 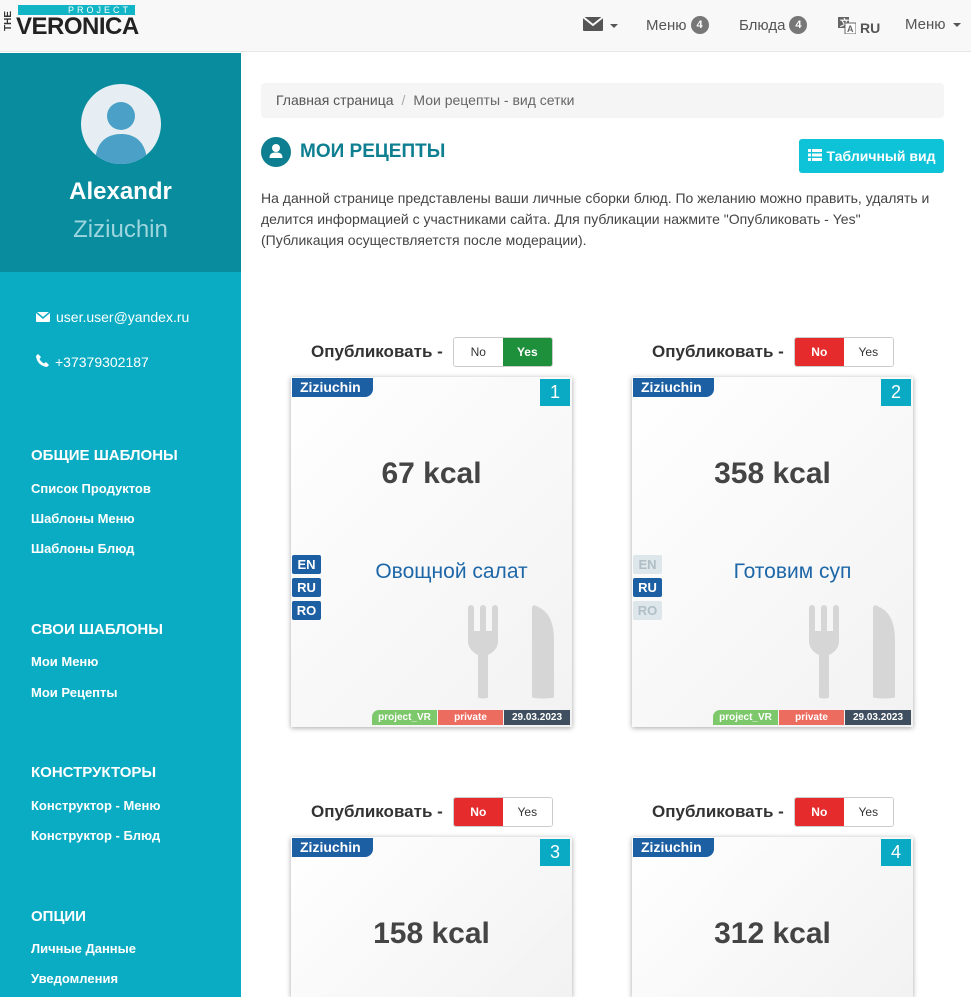 What do you see at coordinates (121, 133) in the screenshot?
I see `user-avatar-icon` at bounding box center [121, 133].